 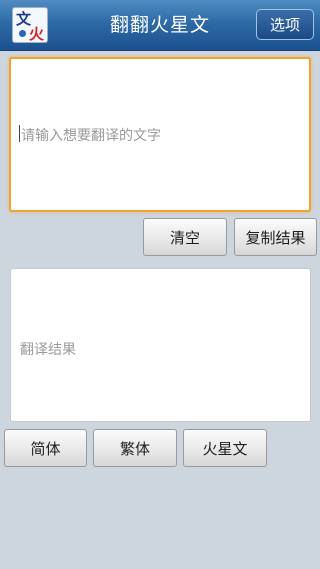 I want to click on martian-button: 火星文, so click(x=225, y=448).